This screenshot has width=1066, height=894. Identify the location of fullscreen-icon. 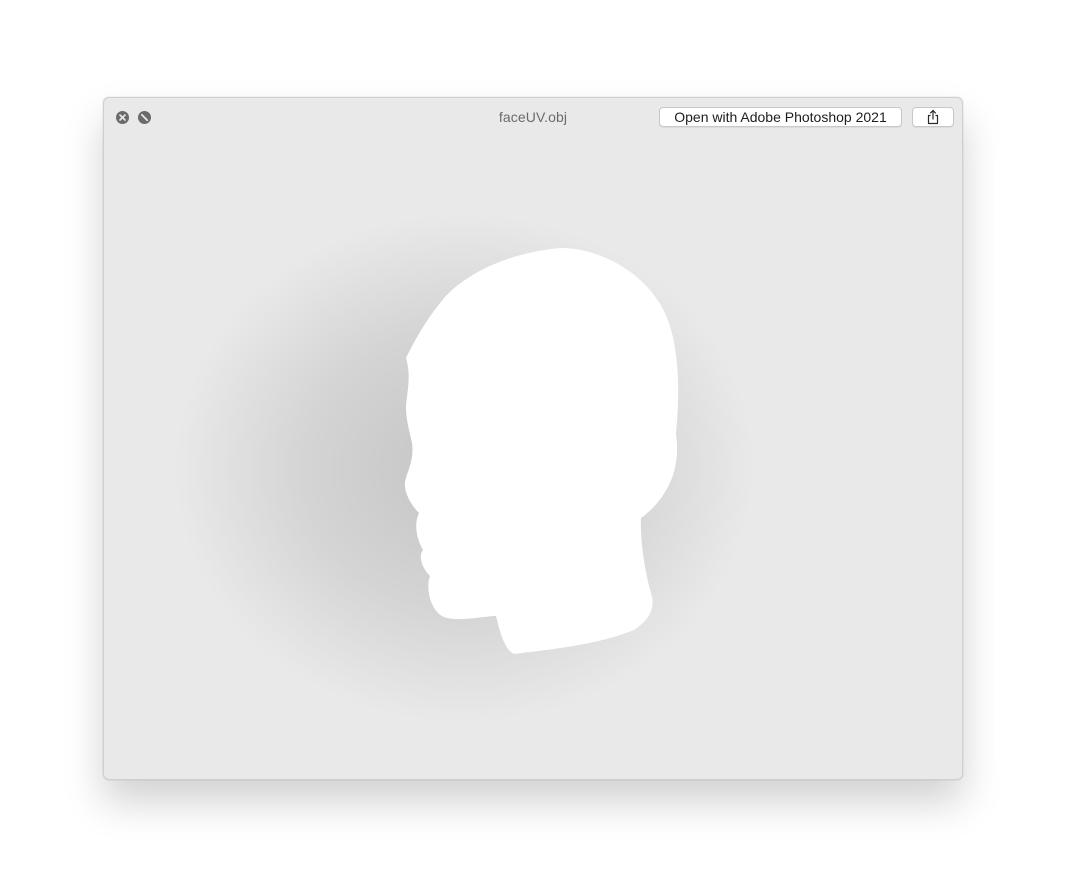
(144, 117).